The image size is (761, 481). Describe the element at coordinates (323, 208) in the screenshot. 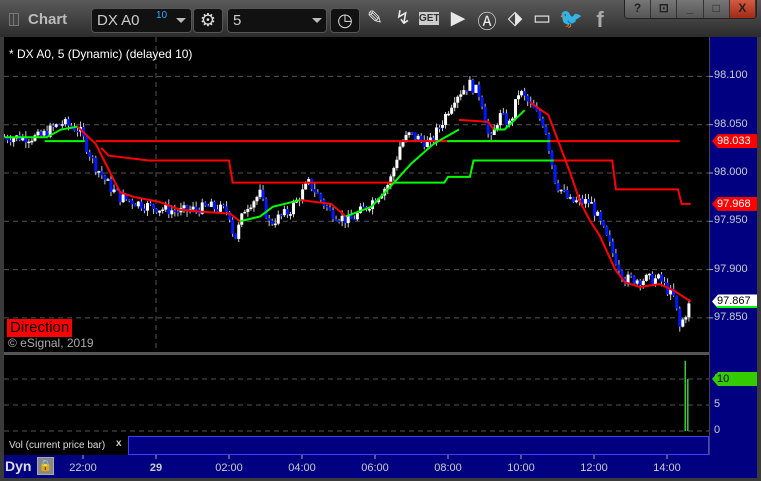

I see `ma-red-2-line` at that location.